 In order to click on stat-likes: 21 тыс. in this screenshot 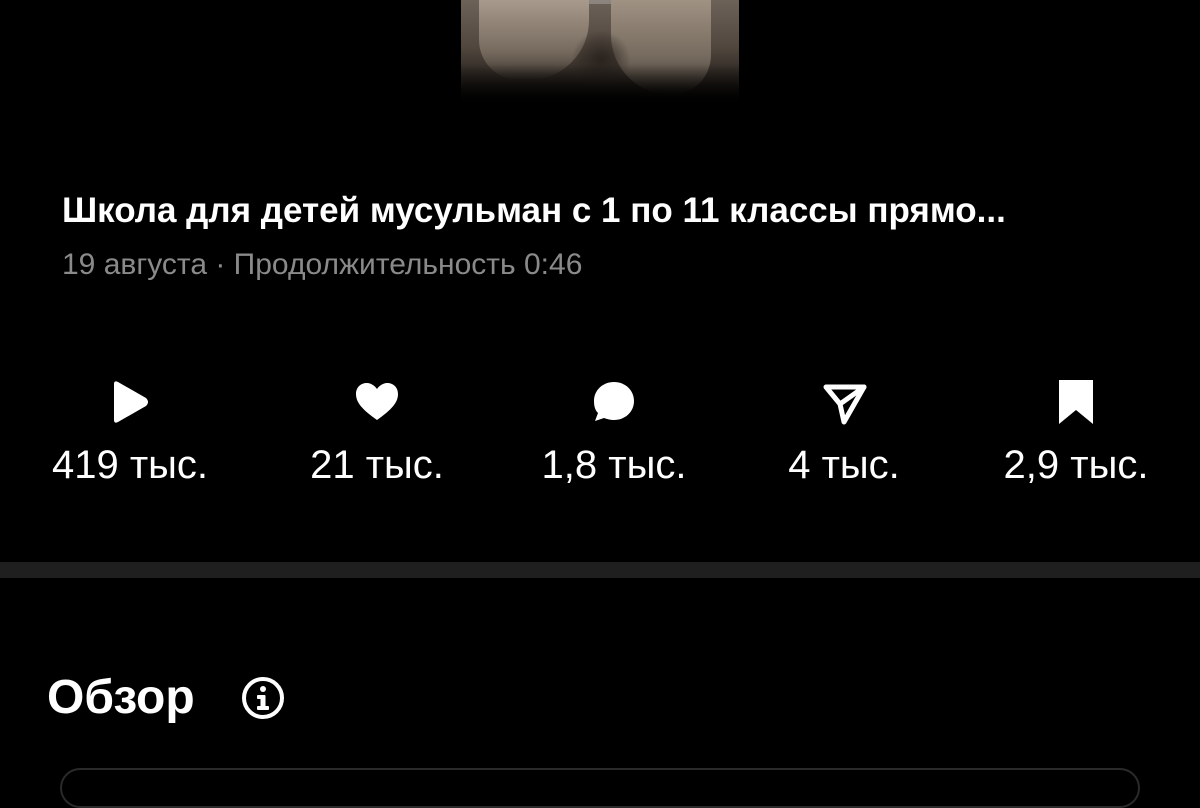, I will do `click(377, 433)`.